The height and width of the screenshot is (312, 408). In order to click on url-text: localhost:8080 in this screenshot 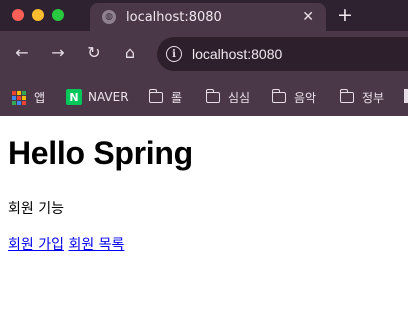, I will do `click(237, 54)`.